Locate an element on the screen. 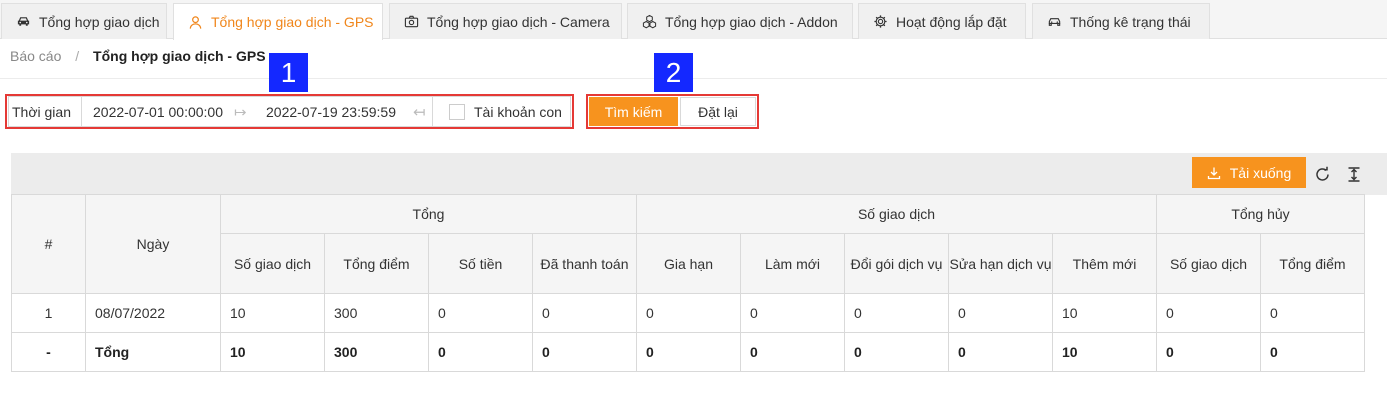 The width and height of the screenshot is (1387, 414). tab-label: Tổng hợp giao dịch - Addon is located at coordinates (751, 21).